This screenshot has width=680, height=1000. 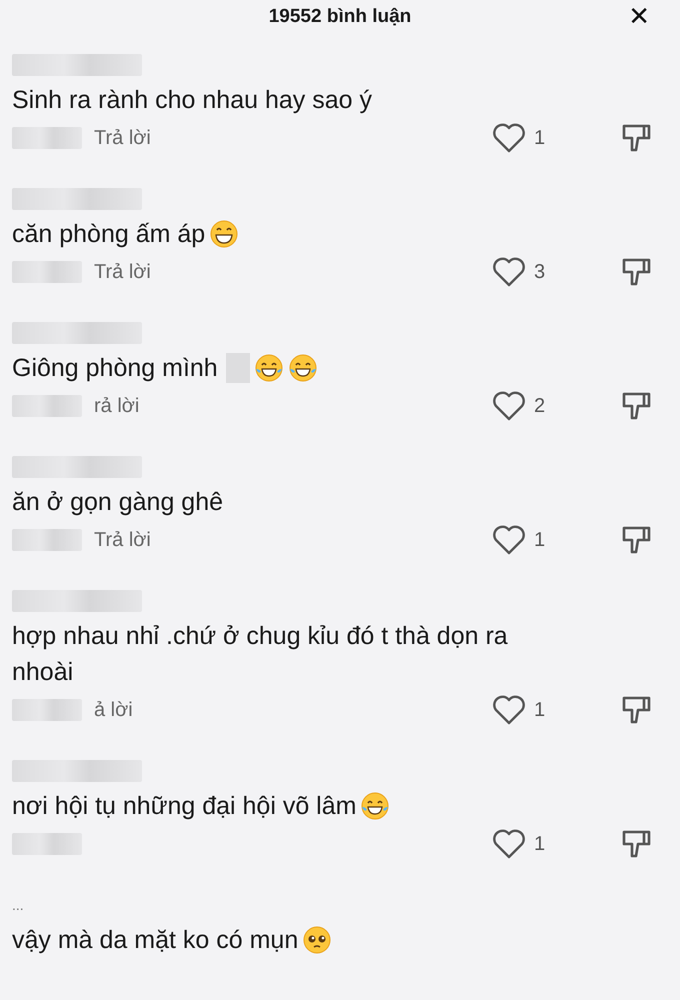 What do you see at coordinates (155, 940) in the screenshot?
I see `comment-text: vậy mà da mặt ko có mụn` at bounding box center [155, 940].